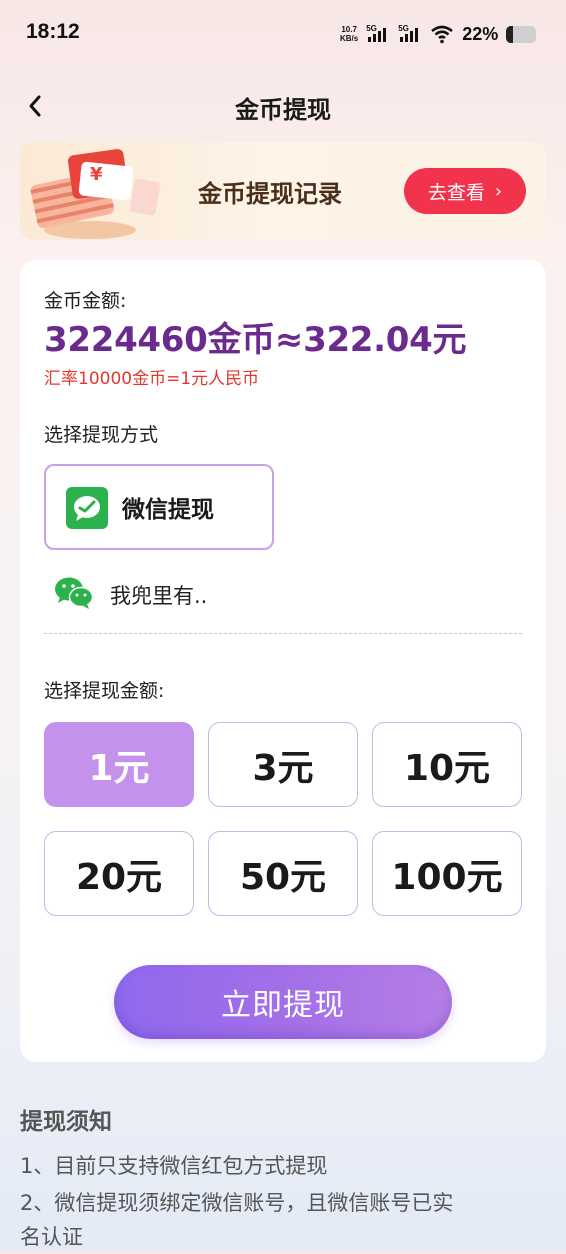 This screenshot has width=566, height=1254. I want to click on status-icons: 10.7 KB/s 5G 5G 22%, so click(438, 34).